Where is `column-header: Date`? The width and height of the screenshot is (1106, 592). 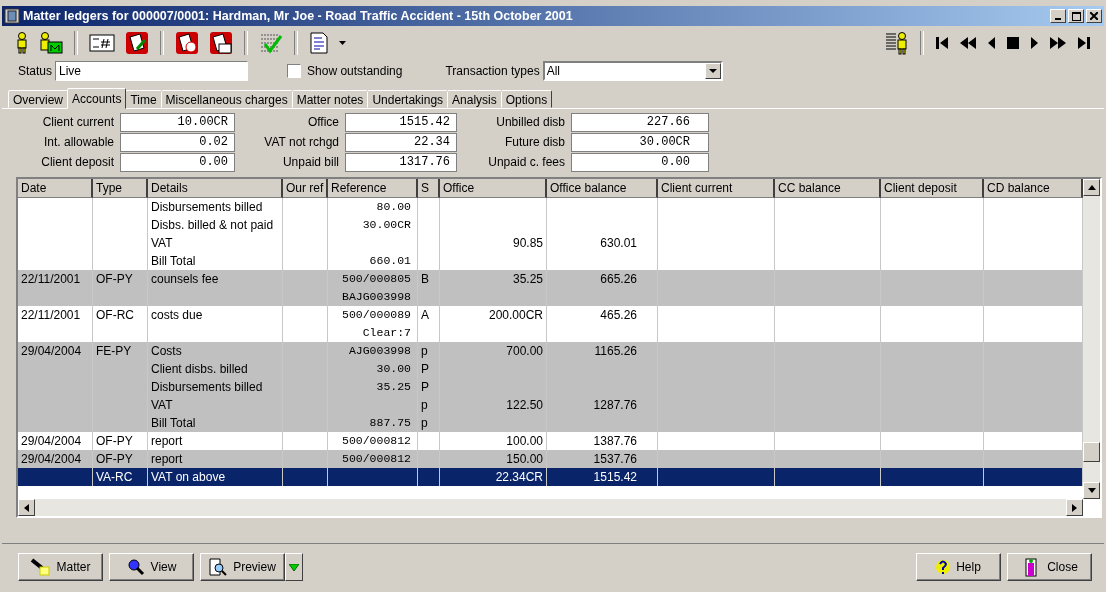
column-header: Date is located at coordinates (55, 188).